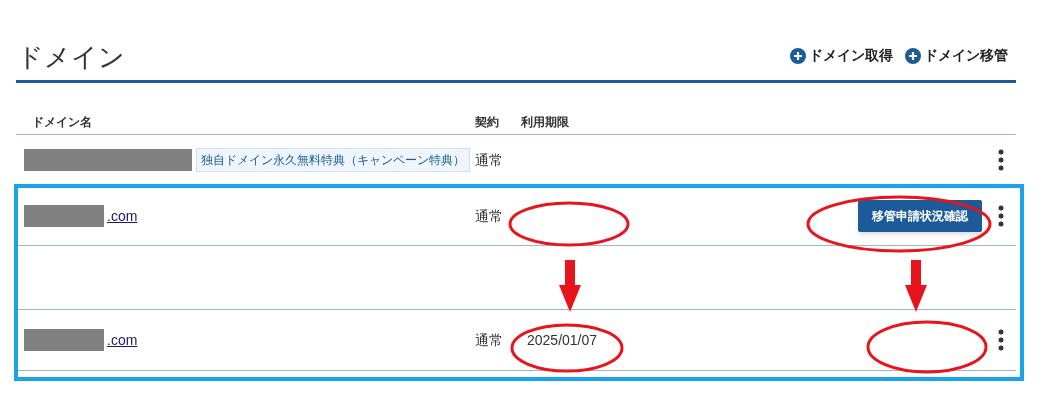 This screenshot has width=1064, height=414. What do you see at coordinates (70, 57) in the screenshot?
I see `page-title: ドメイン` at bounding box center [70, 57].